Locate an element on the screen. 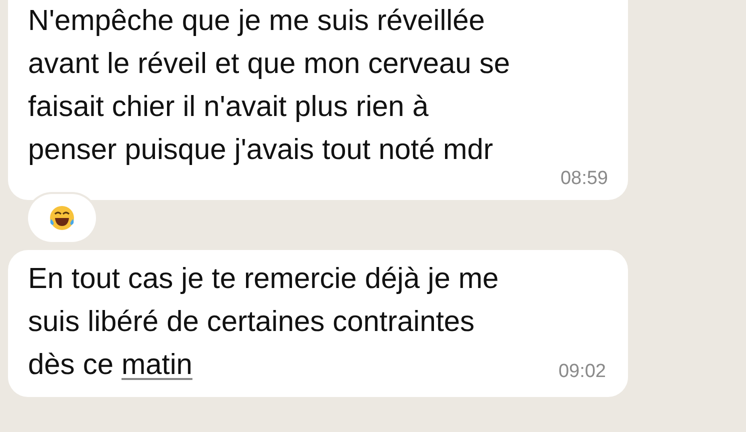 The image size is (746, 432). laughing-emoji-icon is located at coordinates (62, 218).